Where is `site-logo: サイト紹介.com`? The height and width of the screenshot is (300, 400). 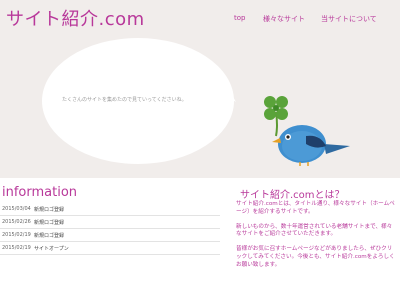 site-logo: サイト紹介.com is located at coordinates (75, 18).